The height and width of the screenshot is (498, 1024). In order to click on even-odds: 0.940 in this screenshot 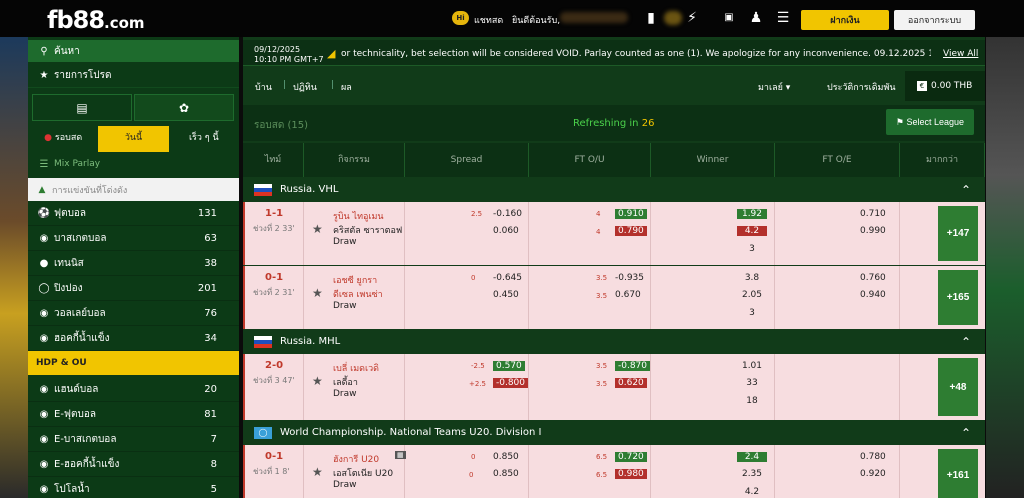, I will do `click(873, 295)`.